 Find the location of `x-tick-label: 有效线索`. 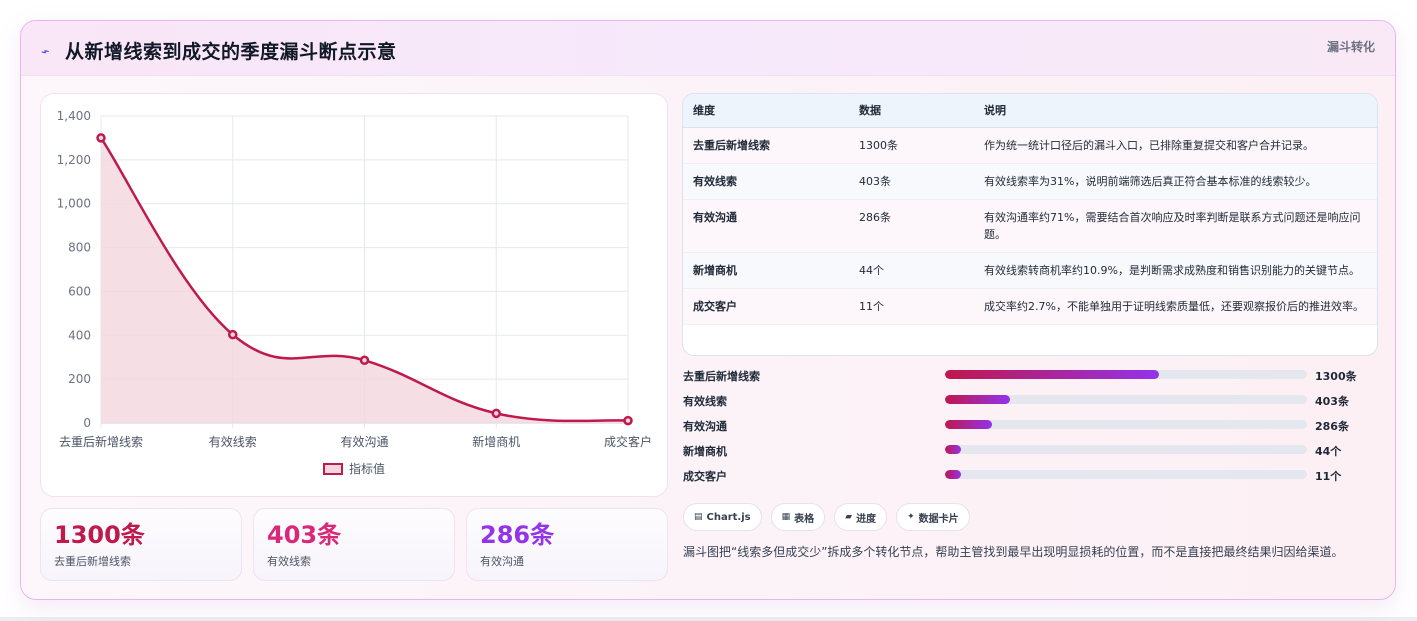

x-tick-label: 有效线索 is located at coordinates (233, 441).